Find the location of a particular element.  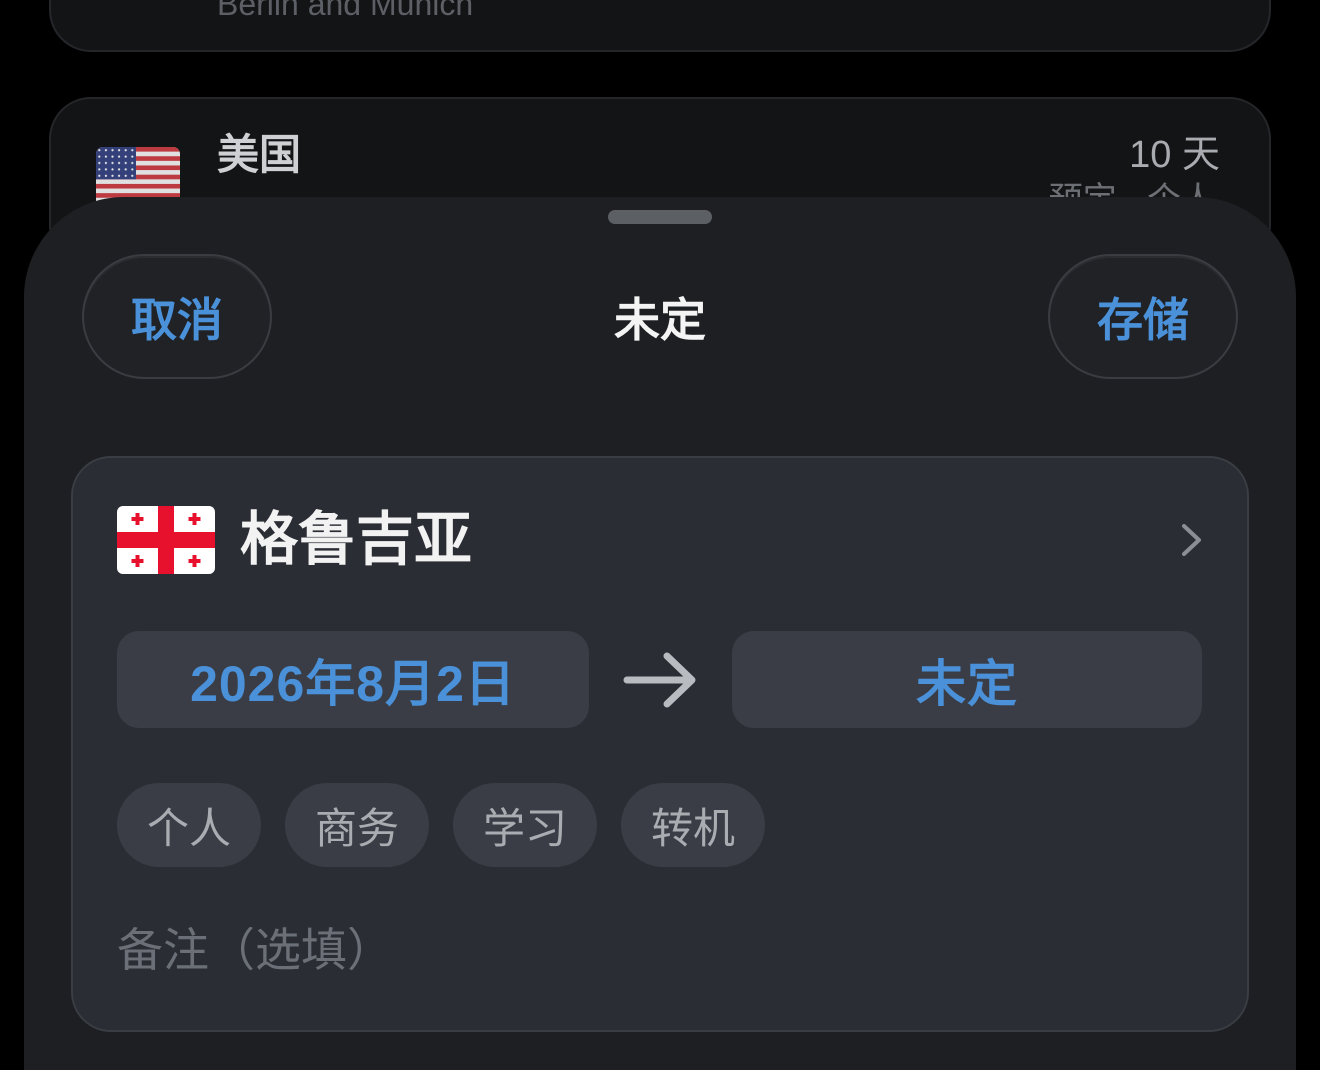

end-date-button: 未定 is located at coordinates (967, 679).